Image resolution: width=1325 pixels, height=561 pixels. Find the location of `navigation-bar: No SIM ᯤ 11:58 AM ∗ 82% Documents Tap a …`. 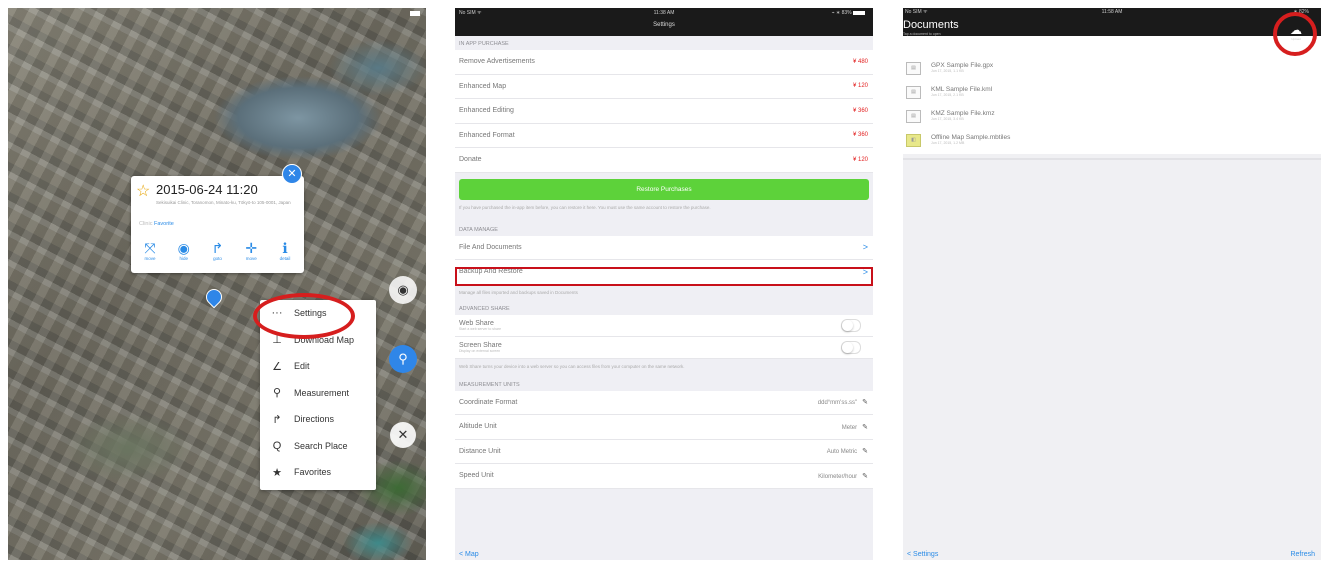

navigation-bar: No SIM ᯤ 11:58 AM ∗ 82% Documents Tap a … is located at coordinates (1112, 32).